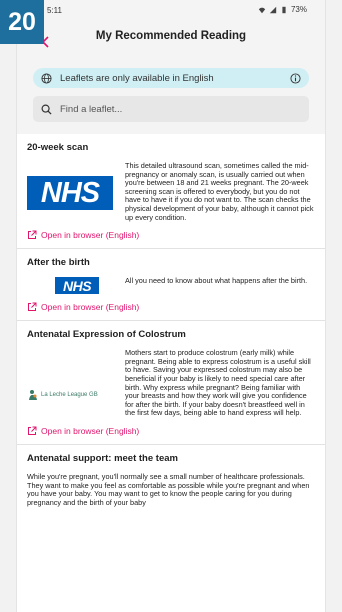 The height and width of the screenshot is (612, 342). Describe the element at coordinates (69, 395) in the screenshot. I see `la-leche-league-text: La Leche League GB` at that location.